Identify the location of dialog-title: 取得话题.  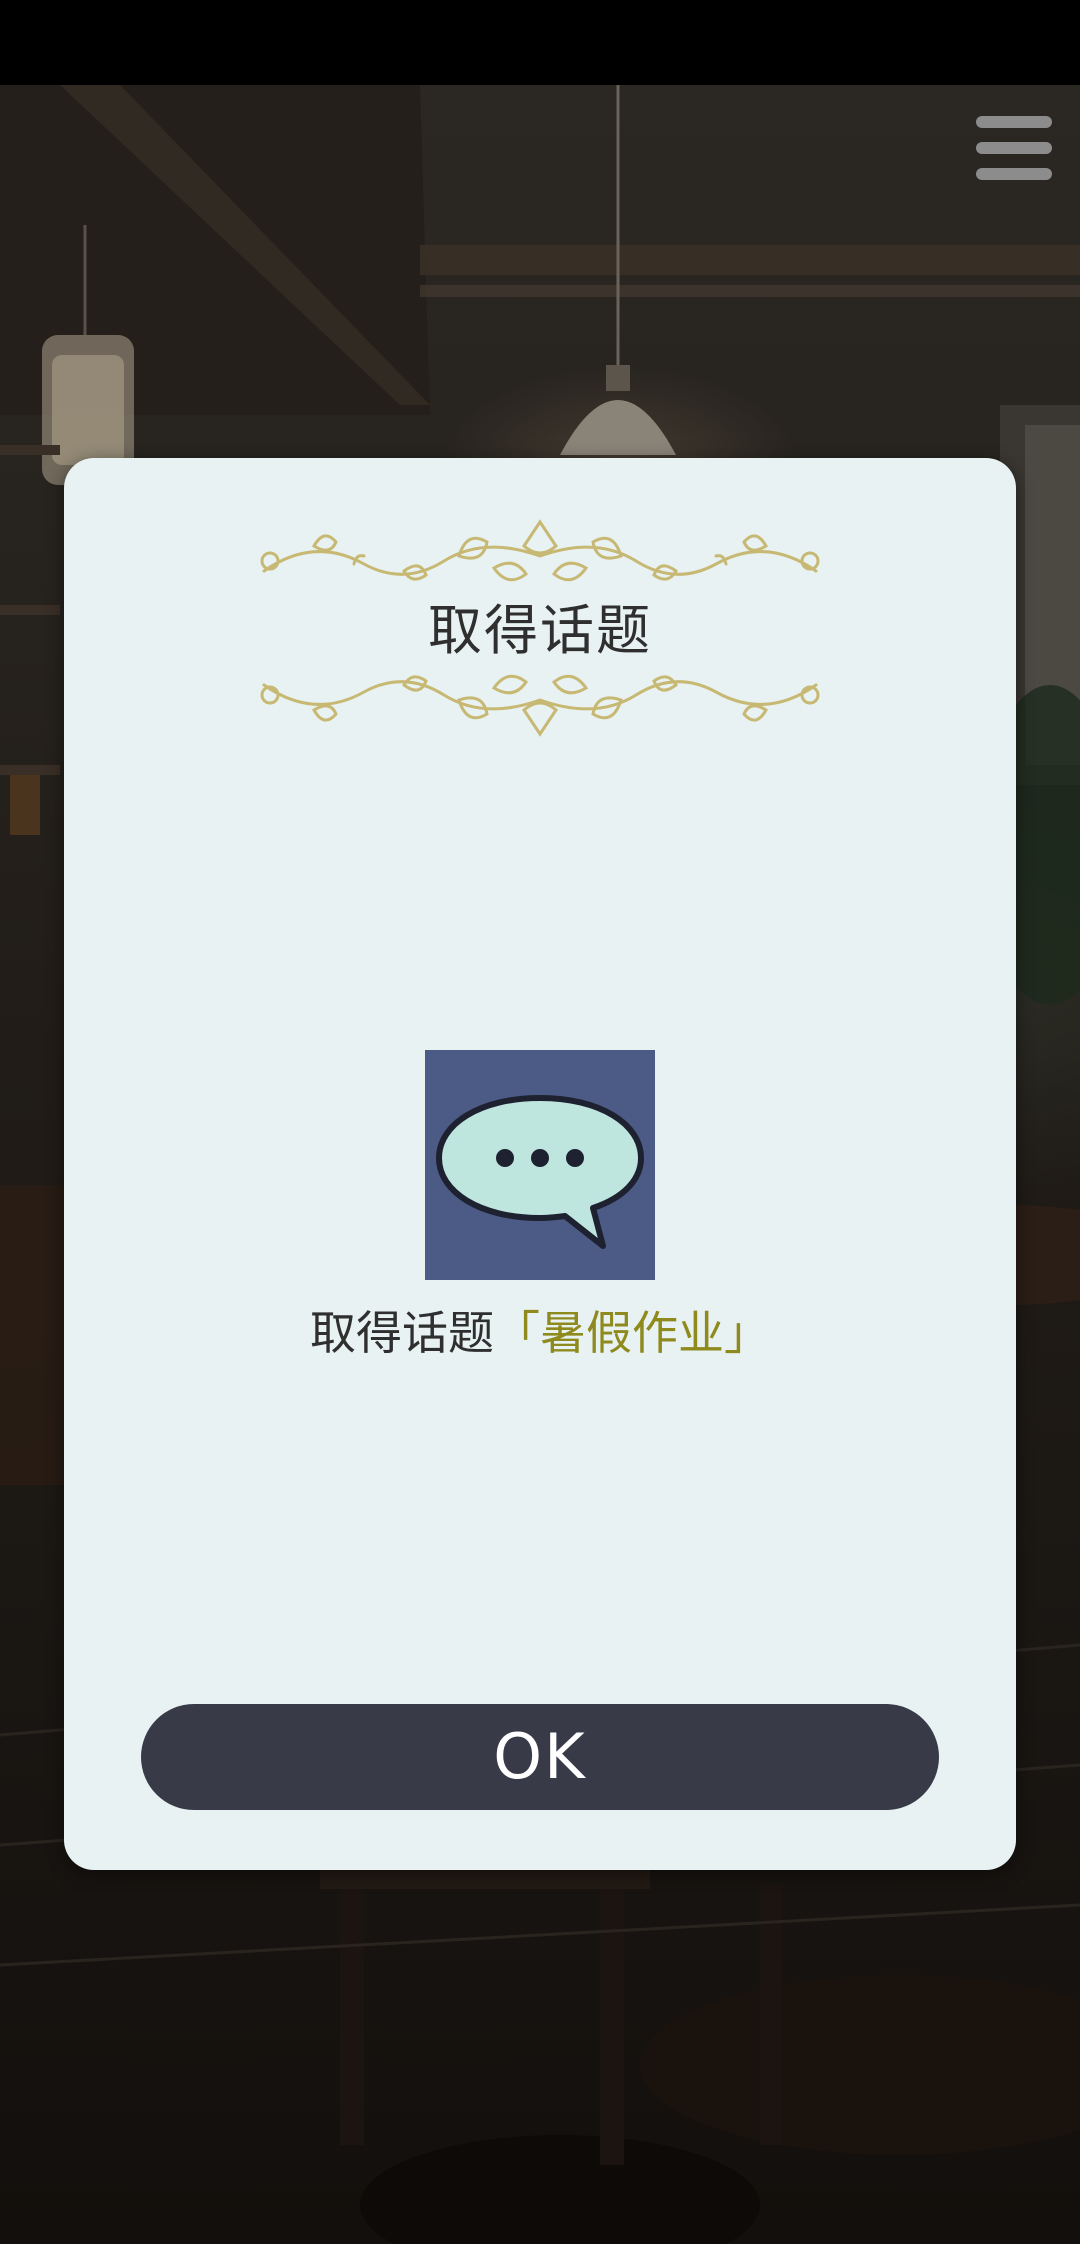
(540, 630).